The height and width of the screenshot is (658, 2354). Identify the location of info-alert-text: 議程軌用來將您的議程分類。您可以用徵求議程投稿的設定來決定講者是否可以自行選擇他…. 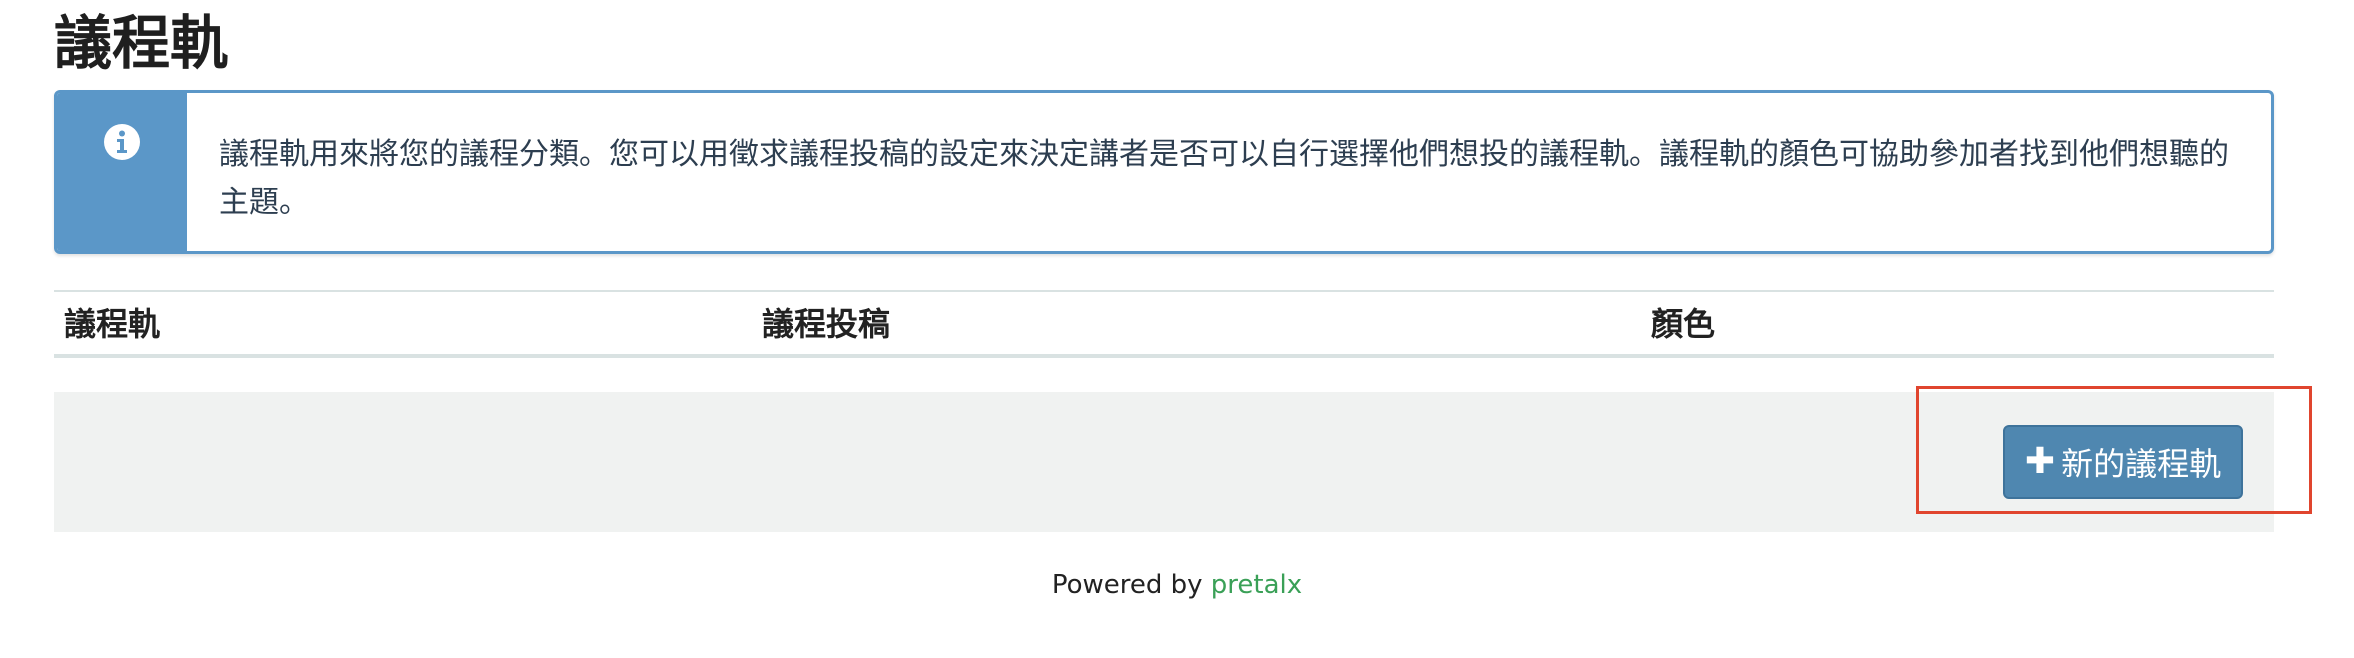
(1224, 178).